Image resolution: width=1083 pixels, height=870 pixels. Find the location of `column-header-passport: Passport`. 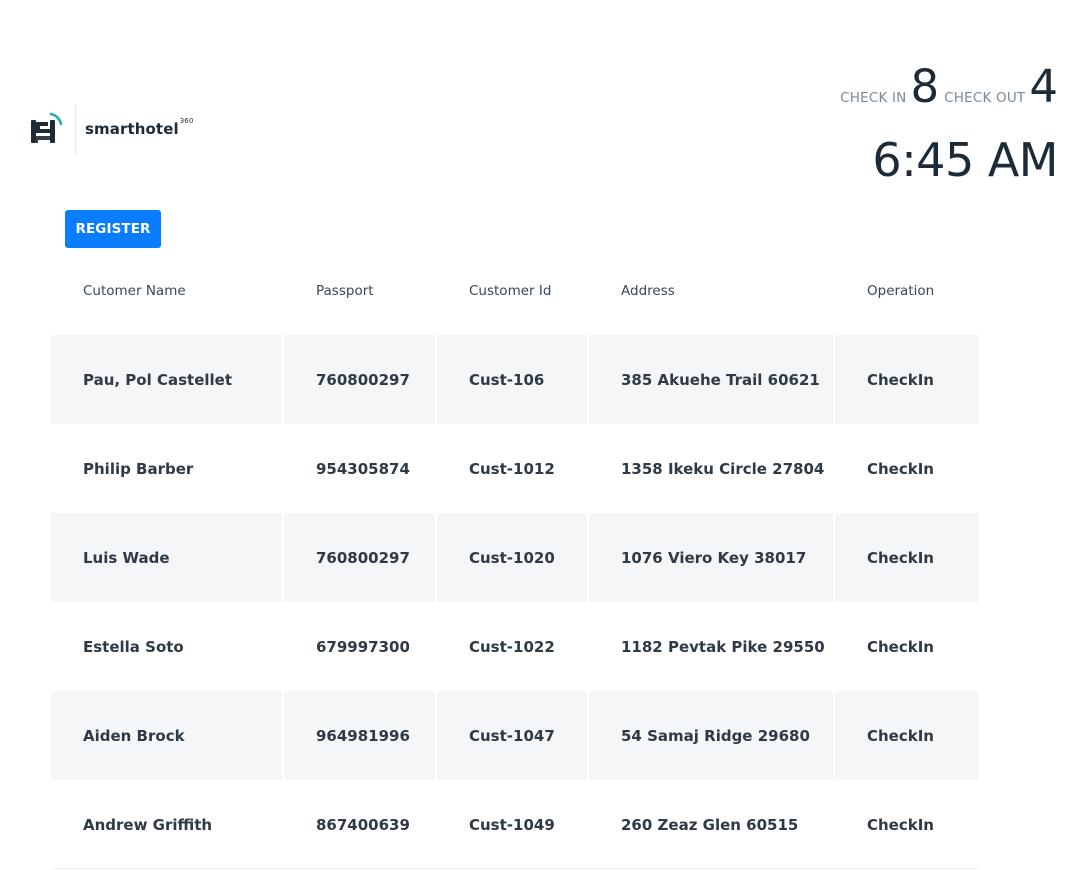

column-header-passport: Passport is located at coordinates (345, 290).